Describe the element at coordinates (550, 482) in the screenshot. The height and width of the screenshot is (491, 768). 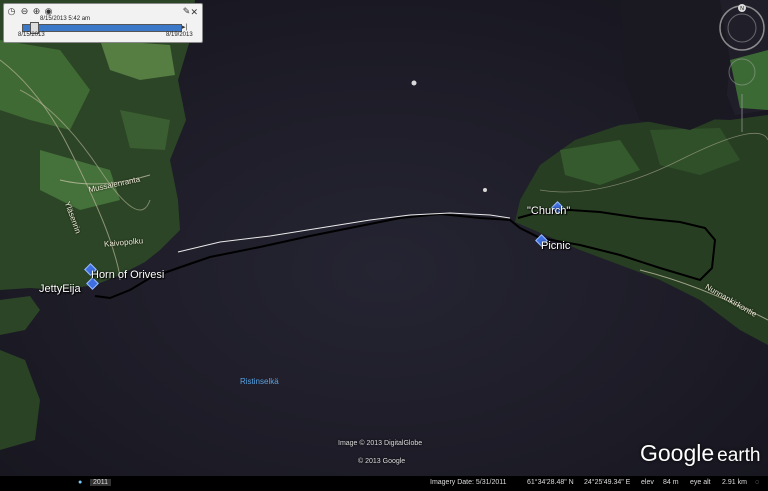
I see `latitude: 61°34'28.48" N` at that location.